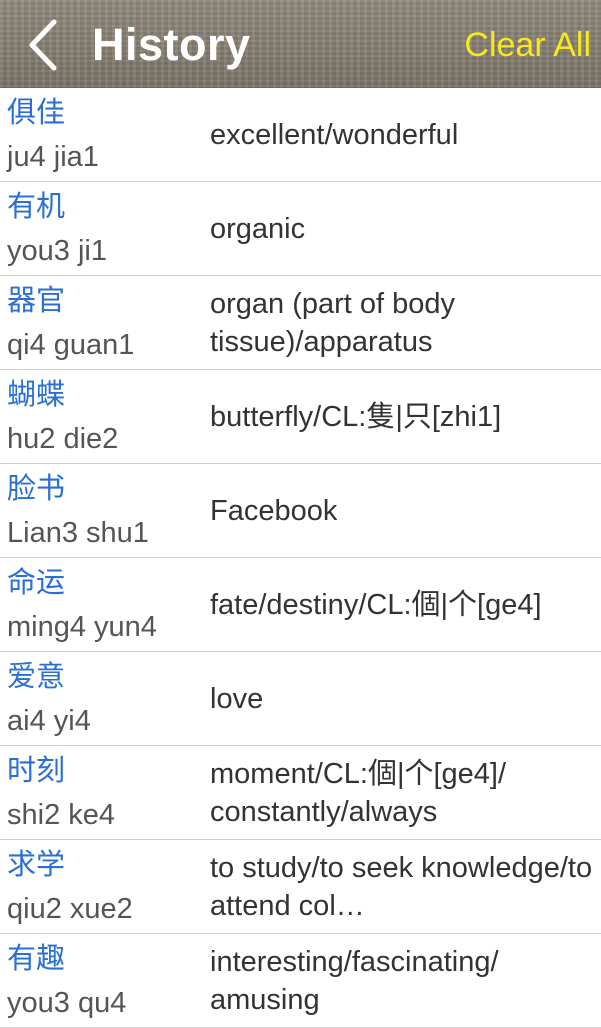 Image resolution: width=601 pixels, height=1028 pixels. Describe the element at coordinates (78, 533) in the screenshot. I see `entry-pinyin: Lian3 shu1` at that location.